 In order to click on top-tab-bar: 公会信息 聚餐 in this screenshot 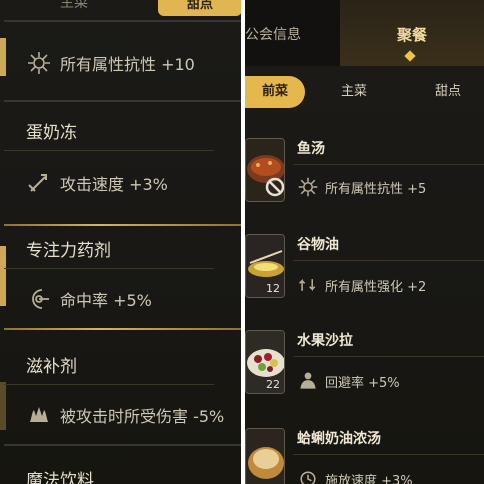, I will do `click(364, 33)`.